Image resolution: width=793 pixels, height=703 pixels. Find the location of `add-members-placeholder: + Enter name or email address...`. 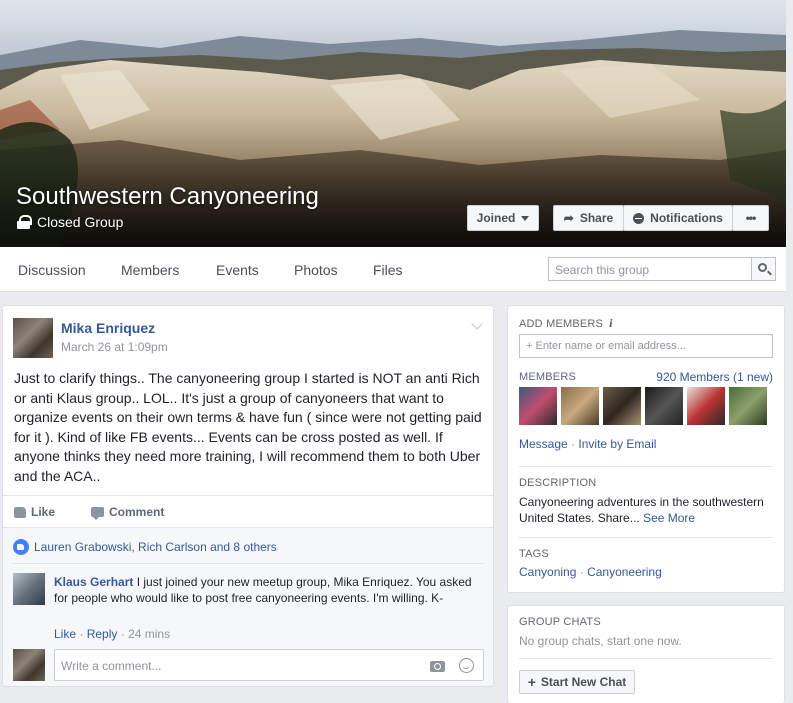

add-members-placeholder: + Enter name or email address... is located at coordinates (606, 346).